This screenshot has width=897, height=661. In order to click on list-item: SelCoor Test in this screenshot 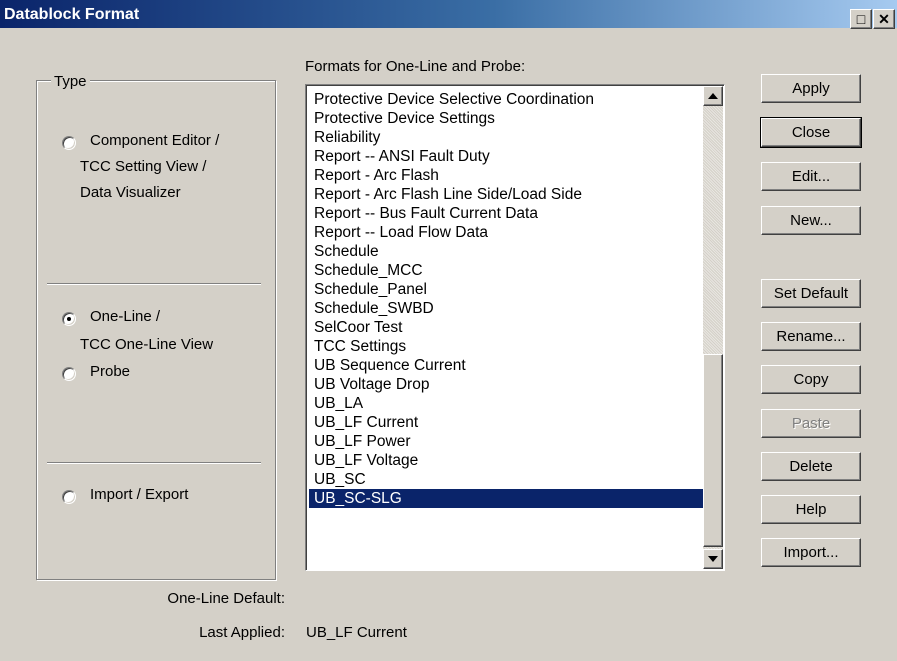, I will do `click(507, 327)`.